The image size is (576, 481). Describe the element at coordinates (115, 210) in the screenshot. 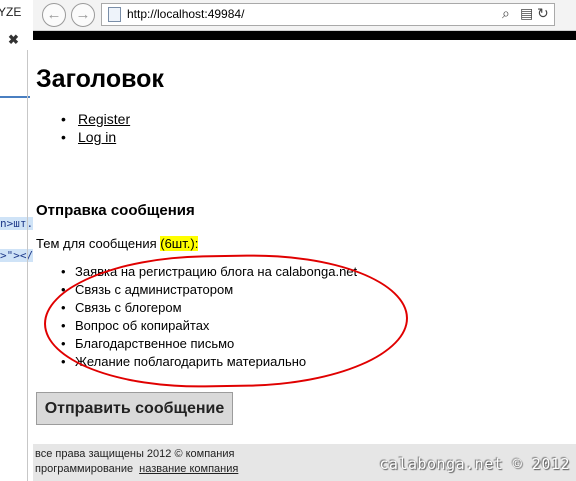

I see `section-title: Отправка сообщения` at that location.